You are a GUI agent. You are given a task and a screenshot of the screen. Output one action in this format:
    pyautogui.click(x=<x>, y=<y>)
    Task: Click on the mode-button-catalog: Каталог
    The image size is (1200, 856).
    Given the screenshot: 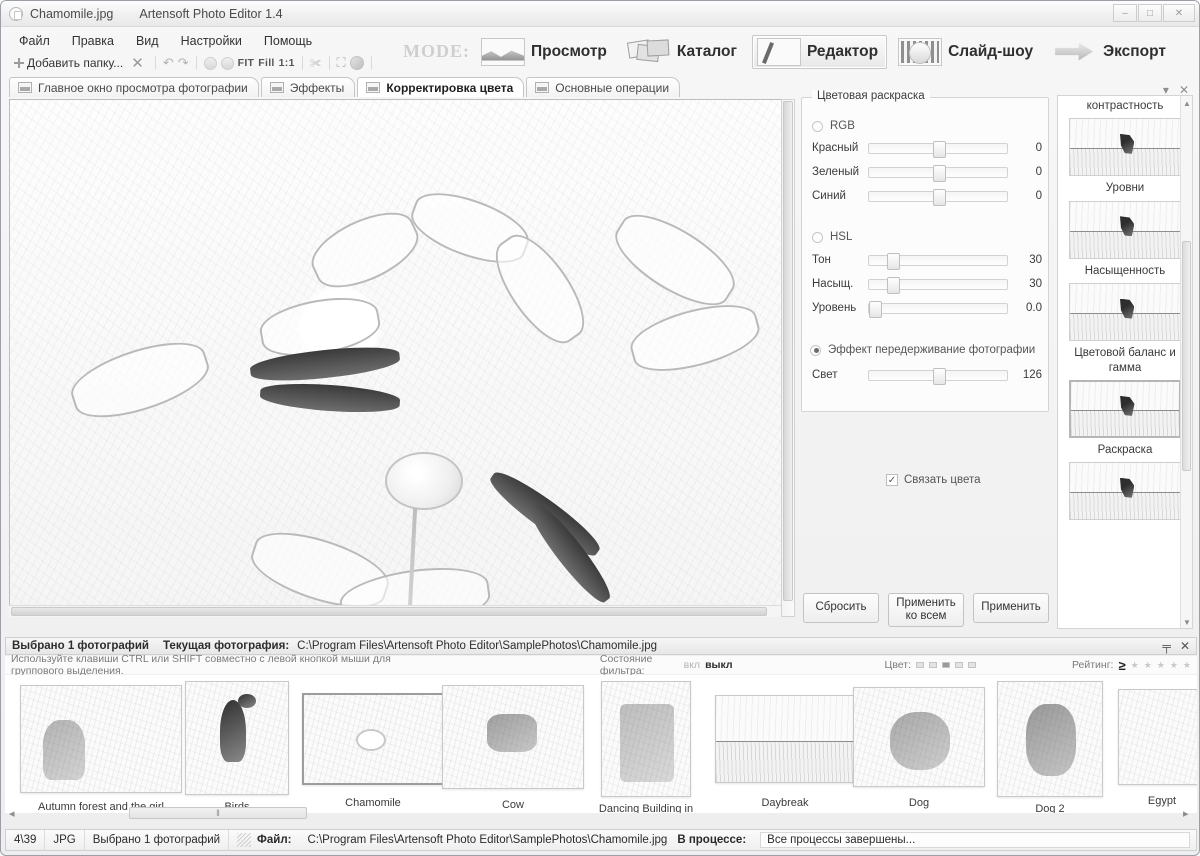 What is the action you would take?
    pyautogui.click(x=684, y=52)
    